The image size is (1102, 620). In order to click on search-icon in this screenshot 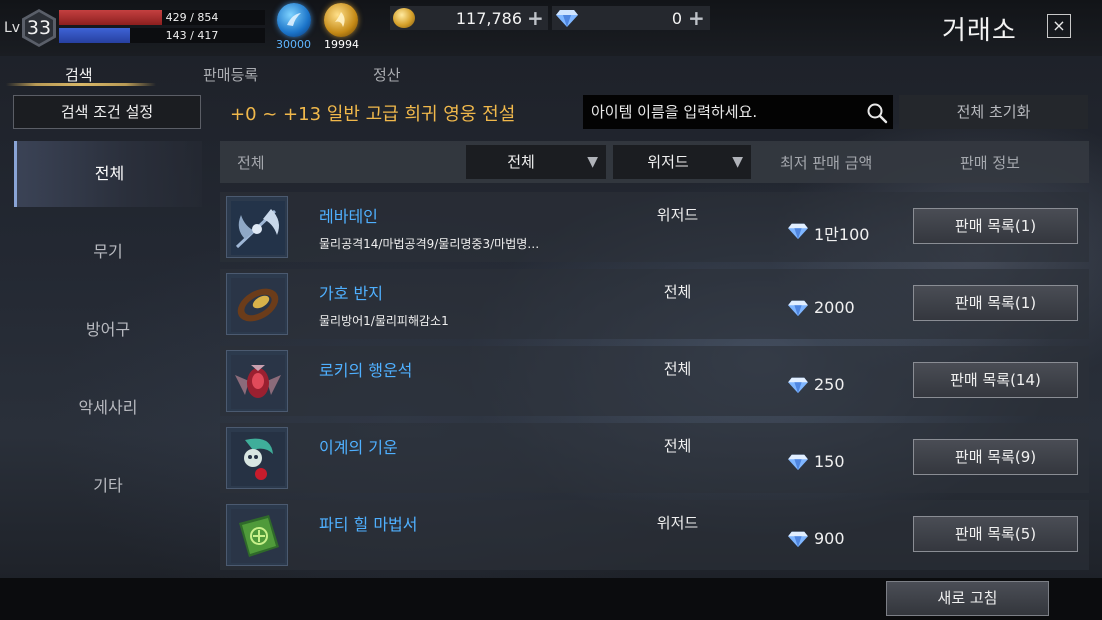, I will do `click(877, 113)`.